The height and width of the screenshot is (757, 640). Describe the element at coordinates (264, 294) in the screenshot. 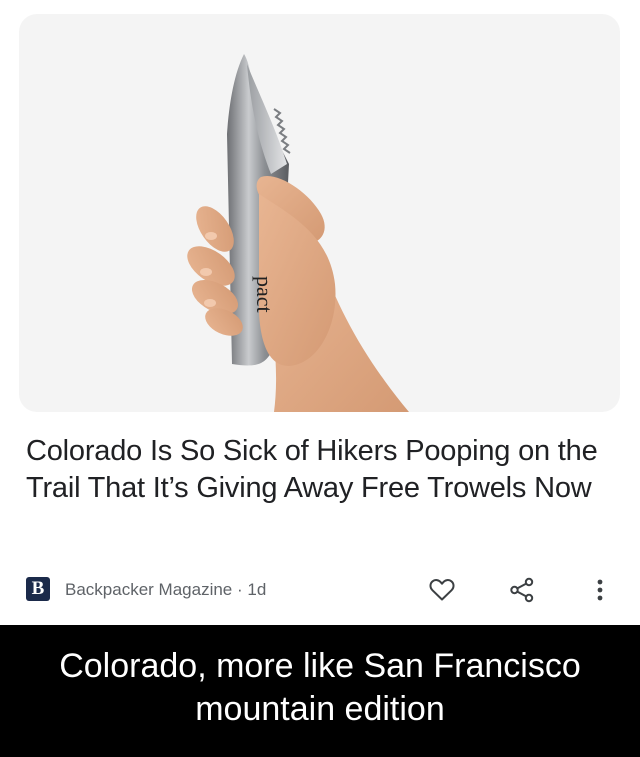

I see `trowel-brand-label: pact` at that location.